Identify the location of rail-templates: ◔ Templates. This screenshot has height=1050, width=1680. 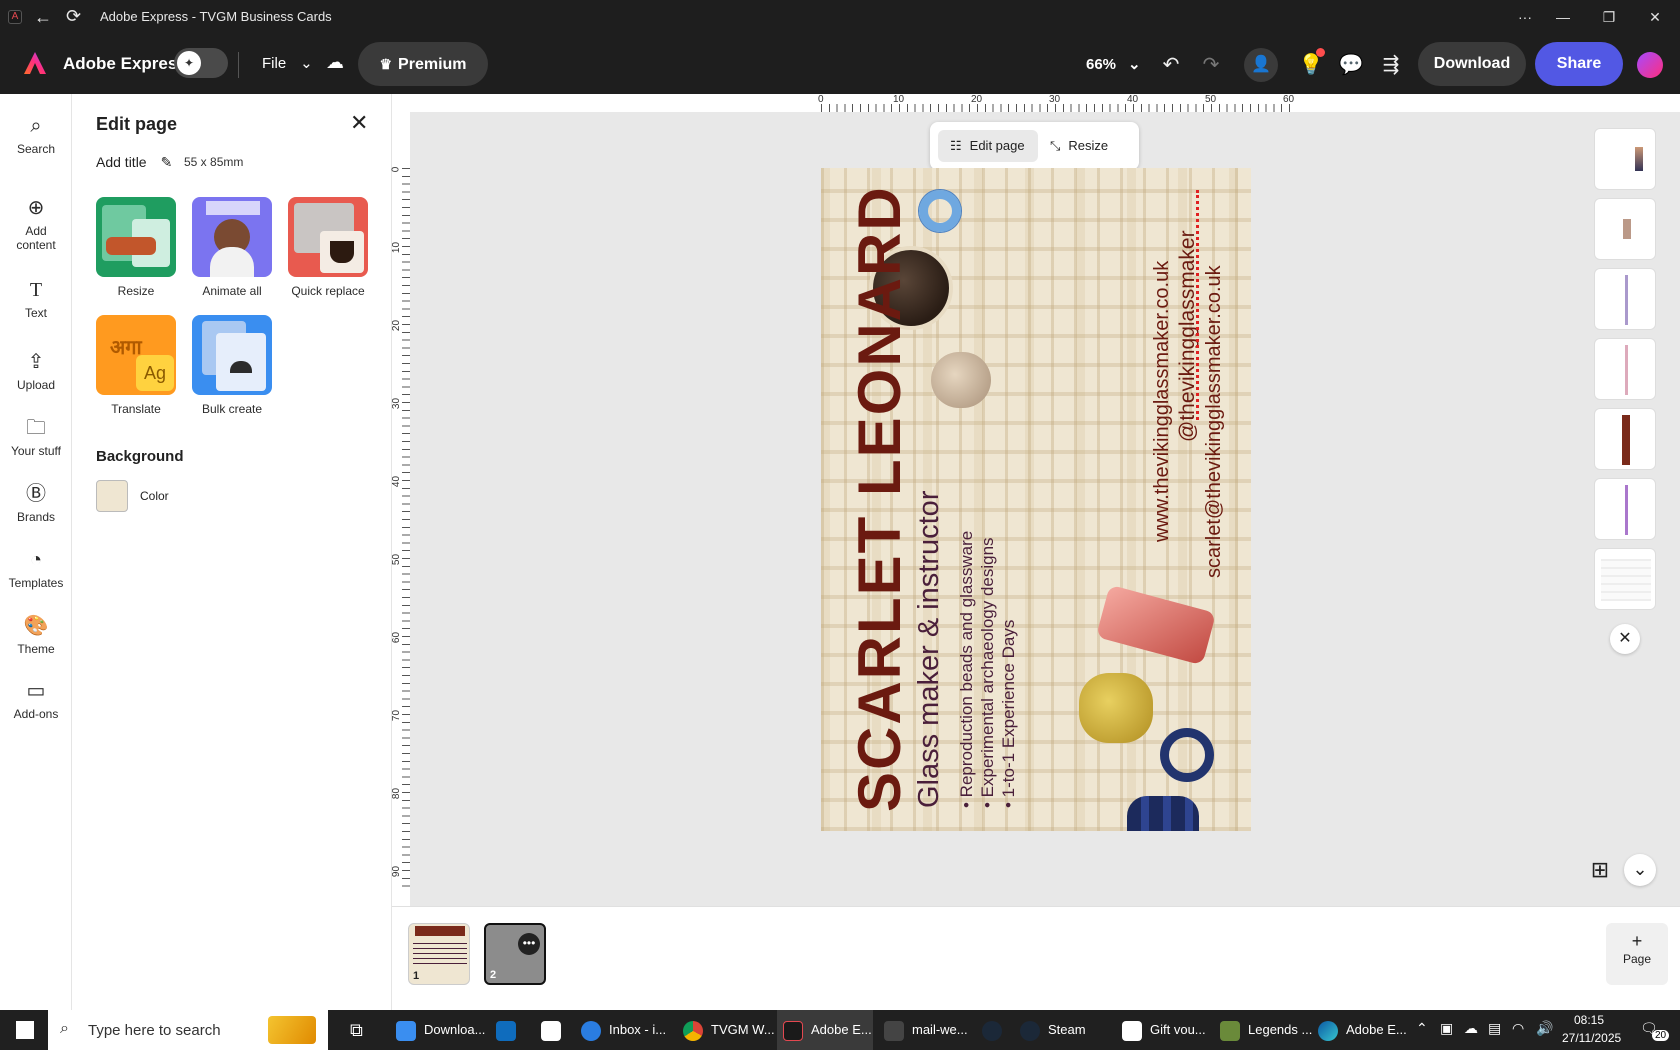
(36, 569).